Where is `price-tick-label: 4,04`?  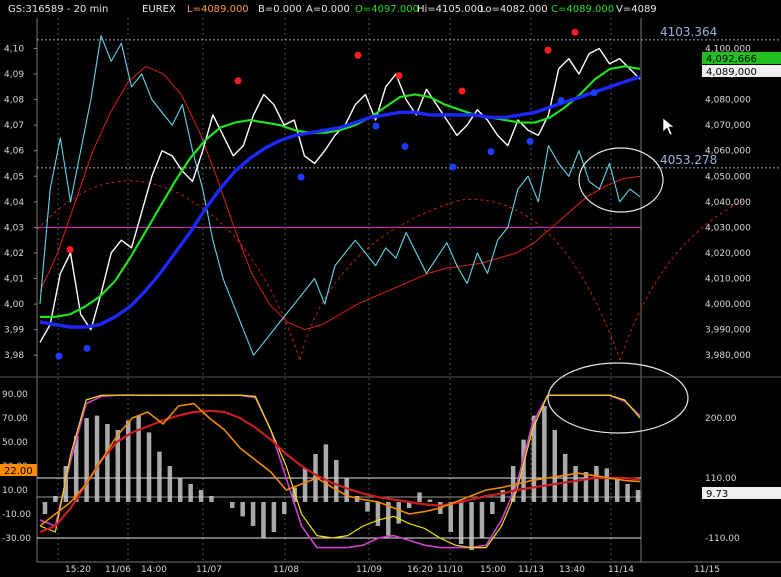 price-tick-label: 4,04 is located at coordinates (14, 203).